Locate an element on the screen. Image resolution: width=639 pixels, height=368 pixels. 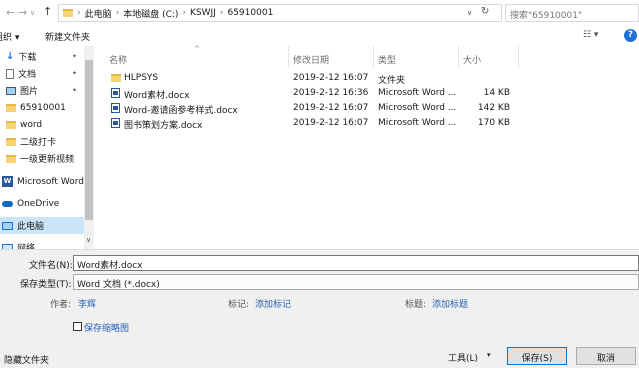
file-name: 图书策划方案.docx is located at coordinates (163, 126).